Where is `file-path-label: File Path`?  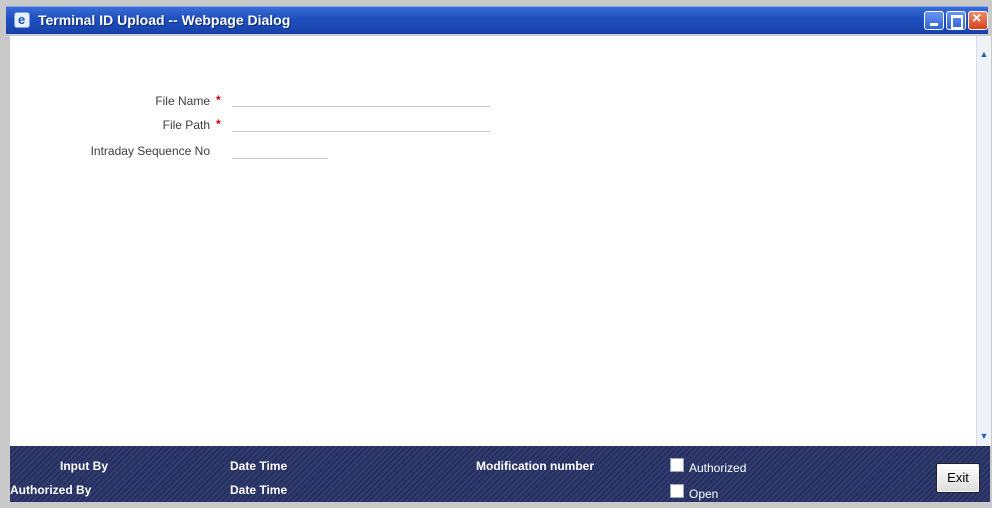
file-path-label: File Path is located at coordinates (186, 125).